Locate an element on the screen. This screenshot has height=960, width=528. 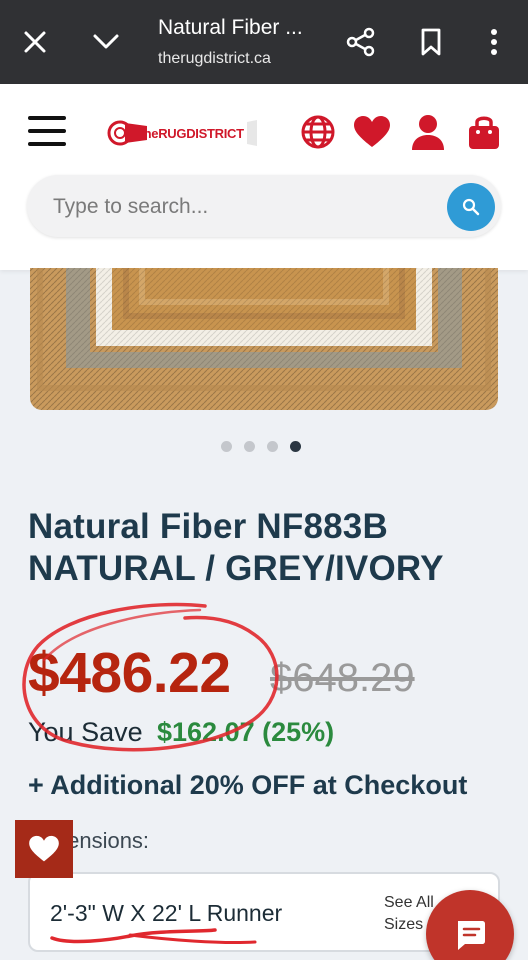
chevron-down-icon is located at coordinates (106, 42).